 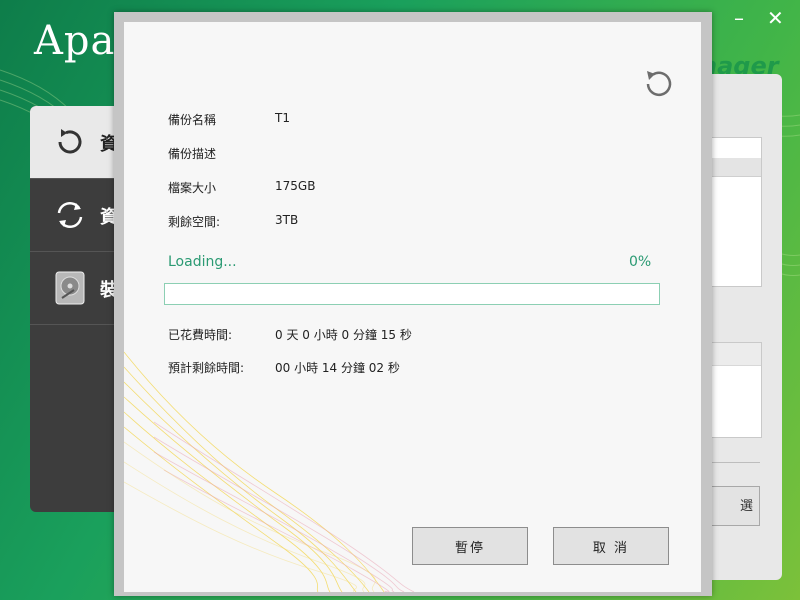 I want to click on elapsed-time-label: 已花費時間:, so click(x=200, y=335).